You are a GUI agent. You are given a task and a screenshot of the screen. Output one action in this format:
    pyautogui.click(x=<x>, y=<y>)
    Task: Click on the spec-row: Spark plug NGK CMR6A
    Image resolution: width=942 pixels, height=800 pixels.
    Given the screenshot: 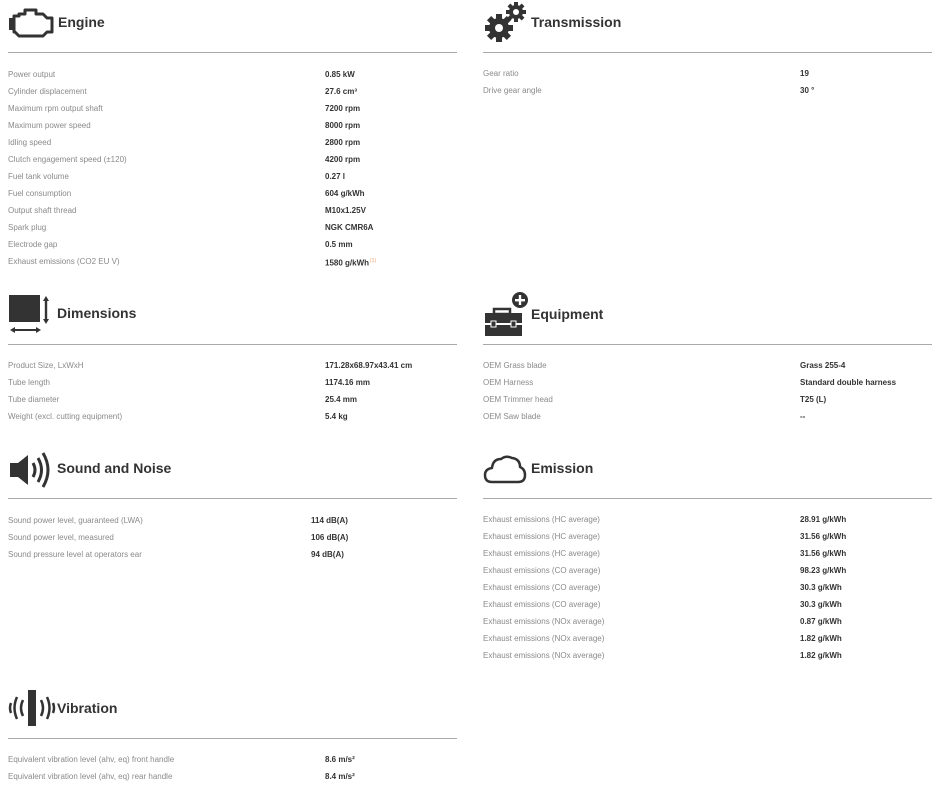 What is the action you would take?
    pyautogui.click(x=232, y=227)
    